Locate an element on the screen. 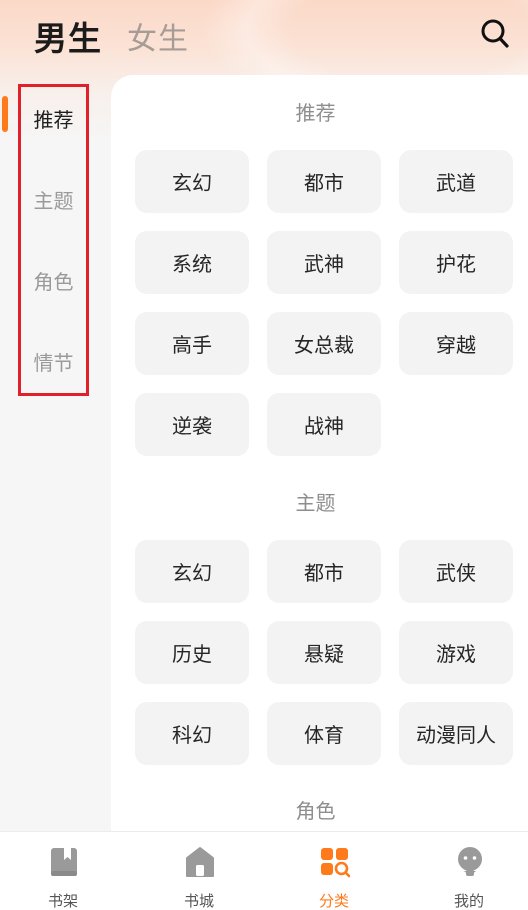  tag-chip: 逆袭 is located at coordinates (192, 424).